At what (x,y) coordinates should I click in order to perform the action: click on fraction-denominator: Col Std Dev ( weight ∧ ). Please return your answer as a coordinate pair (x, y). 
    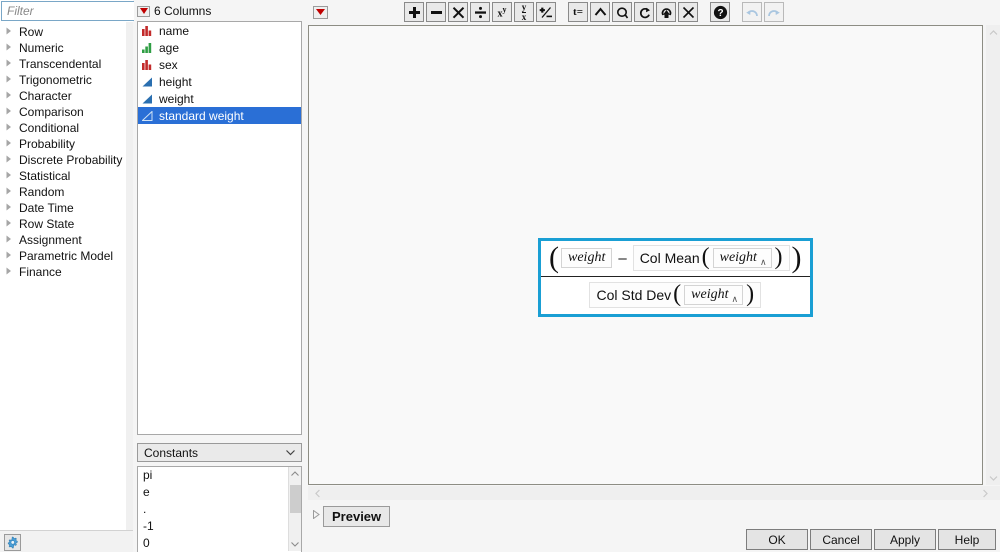
    Looking at the image, I should click on (675, 295).